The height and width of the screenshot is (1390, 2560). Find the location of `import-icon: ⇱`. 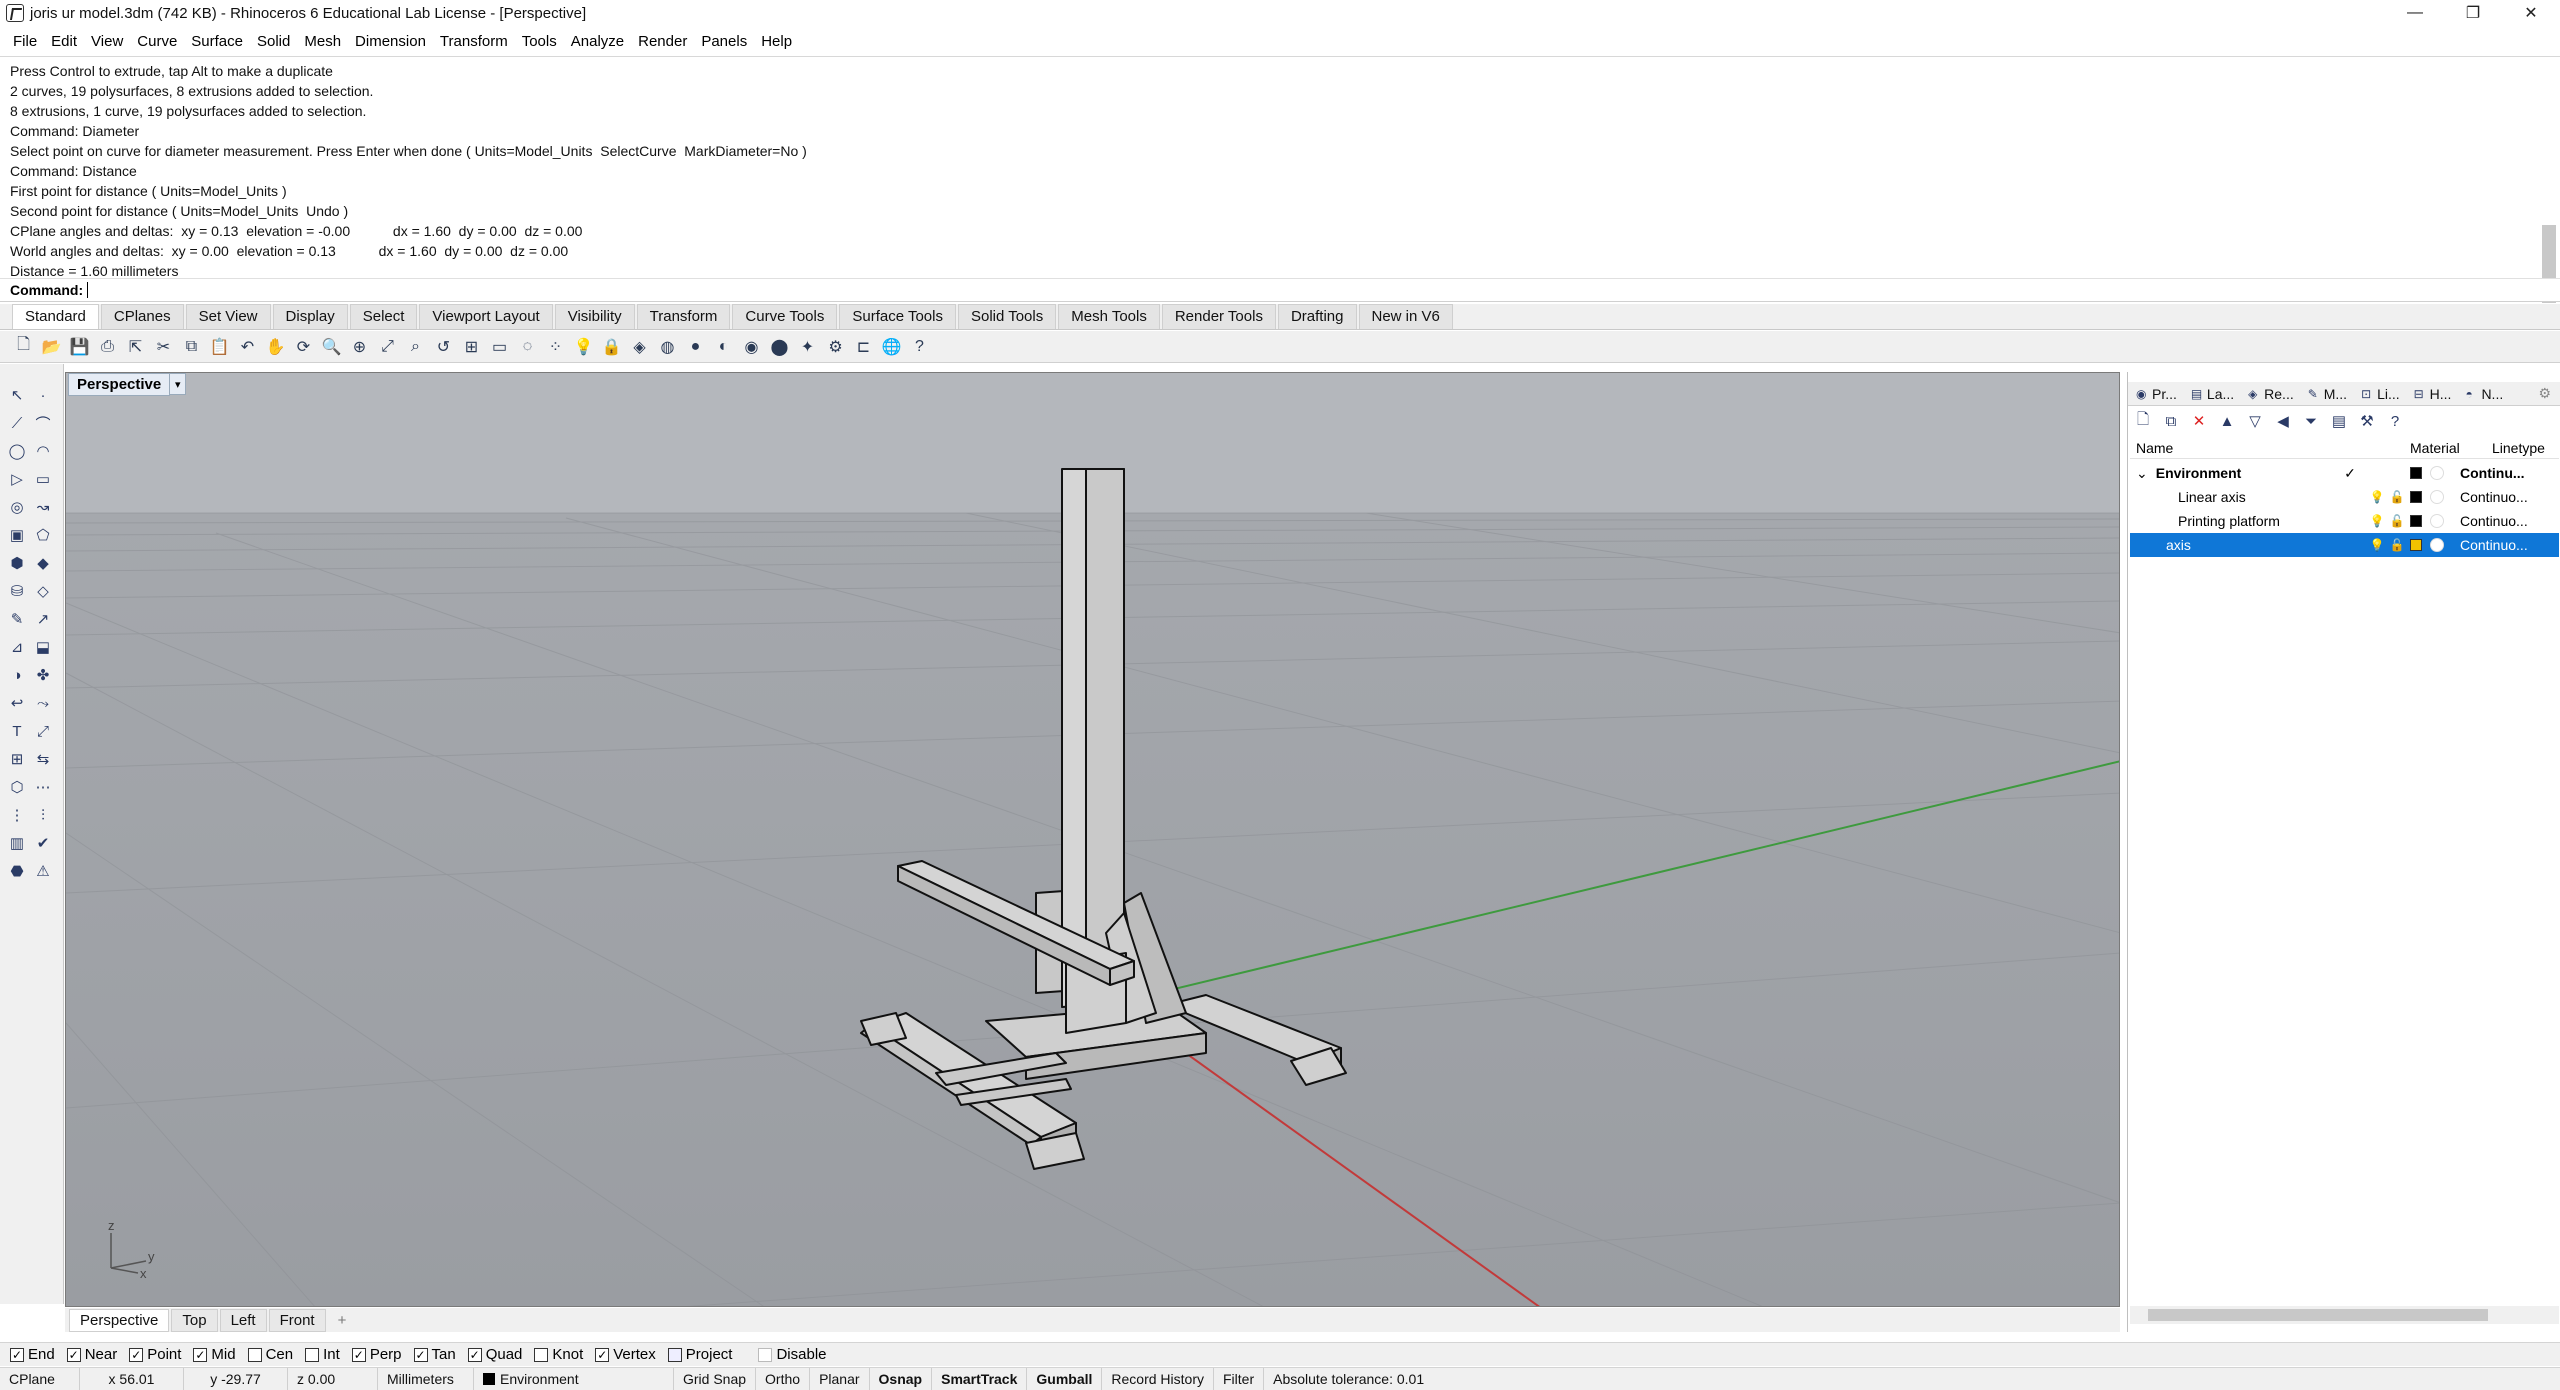

import-icon: ⇱ is located at coordinates (135, 346).